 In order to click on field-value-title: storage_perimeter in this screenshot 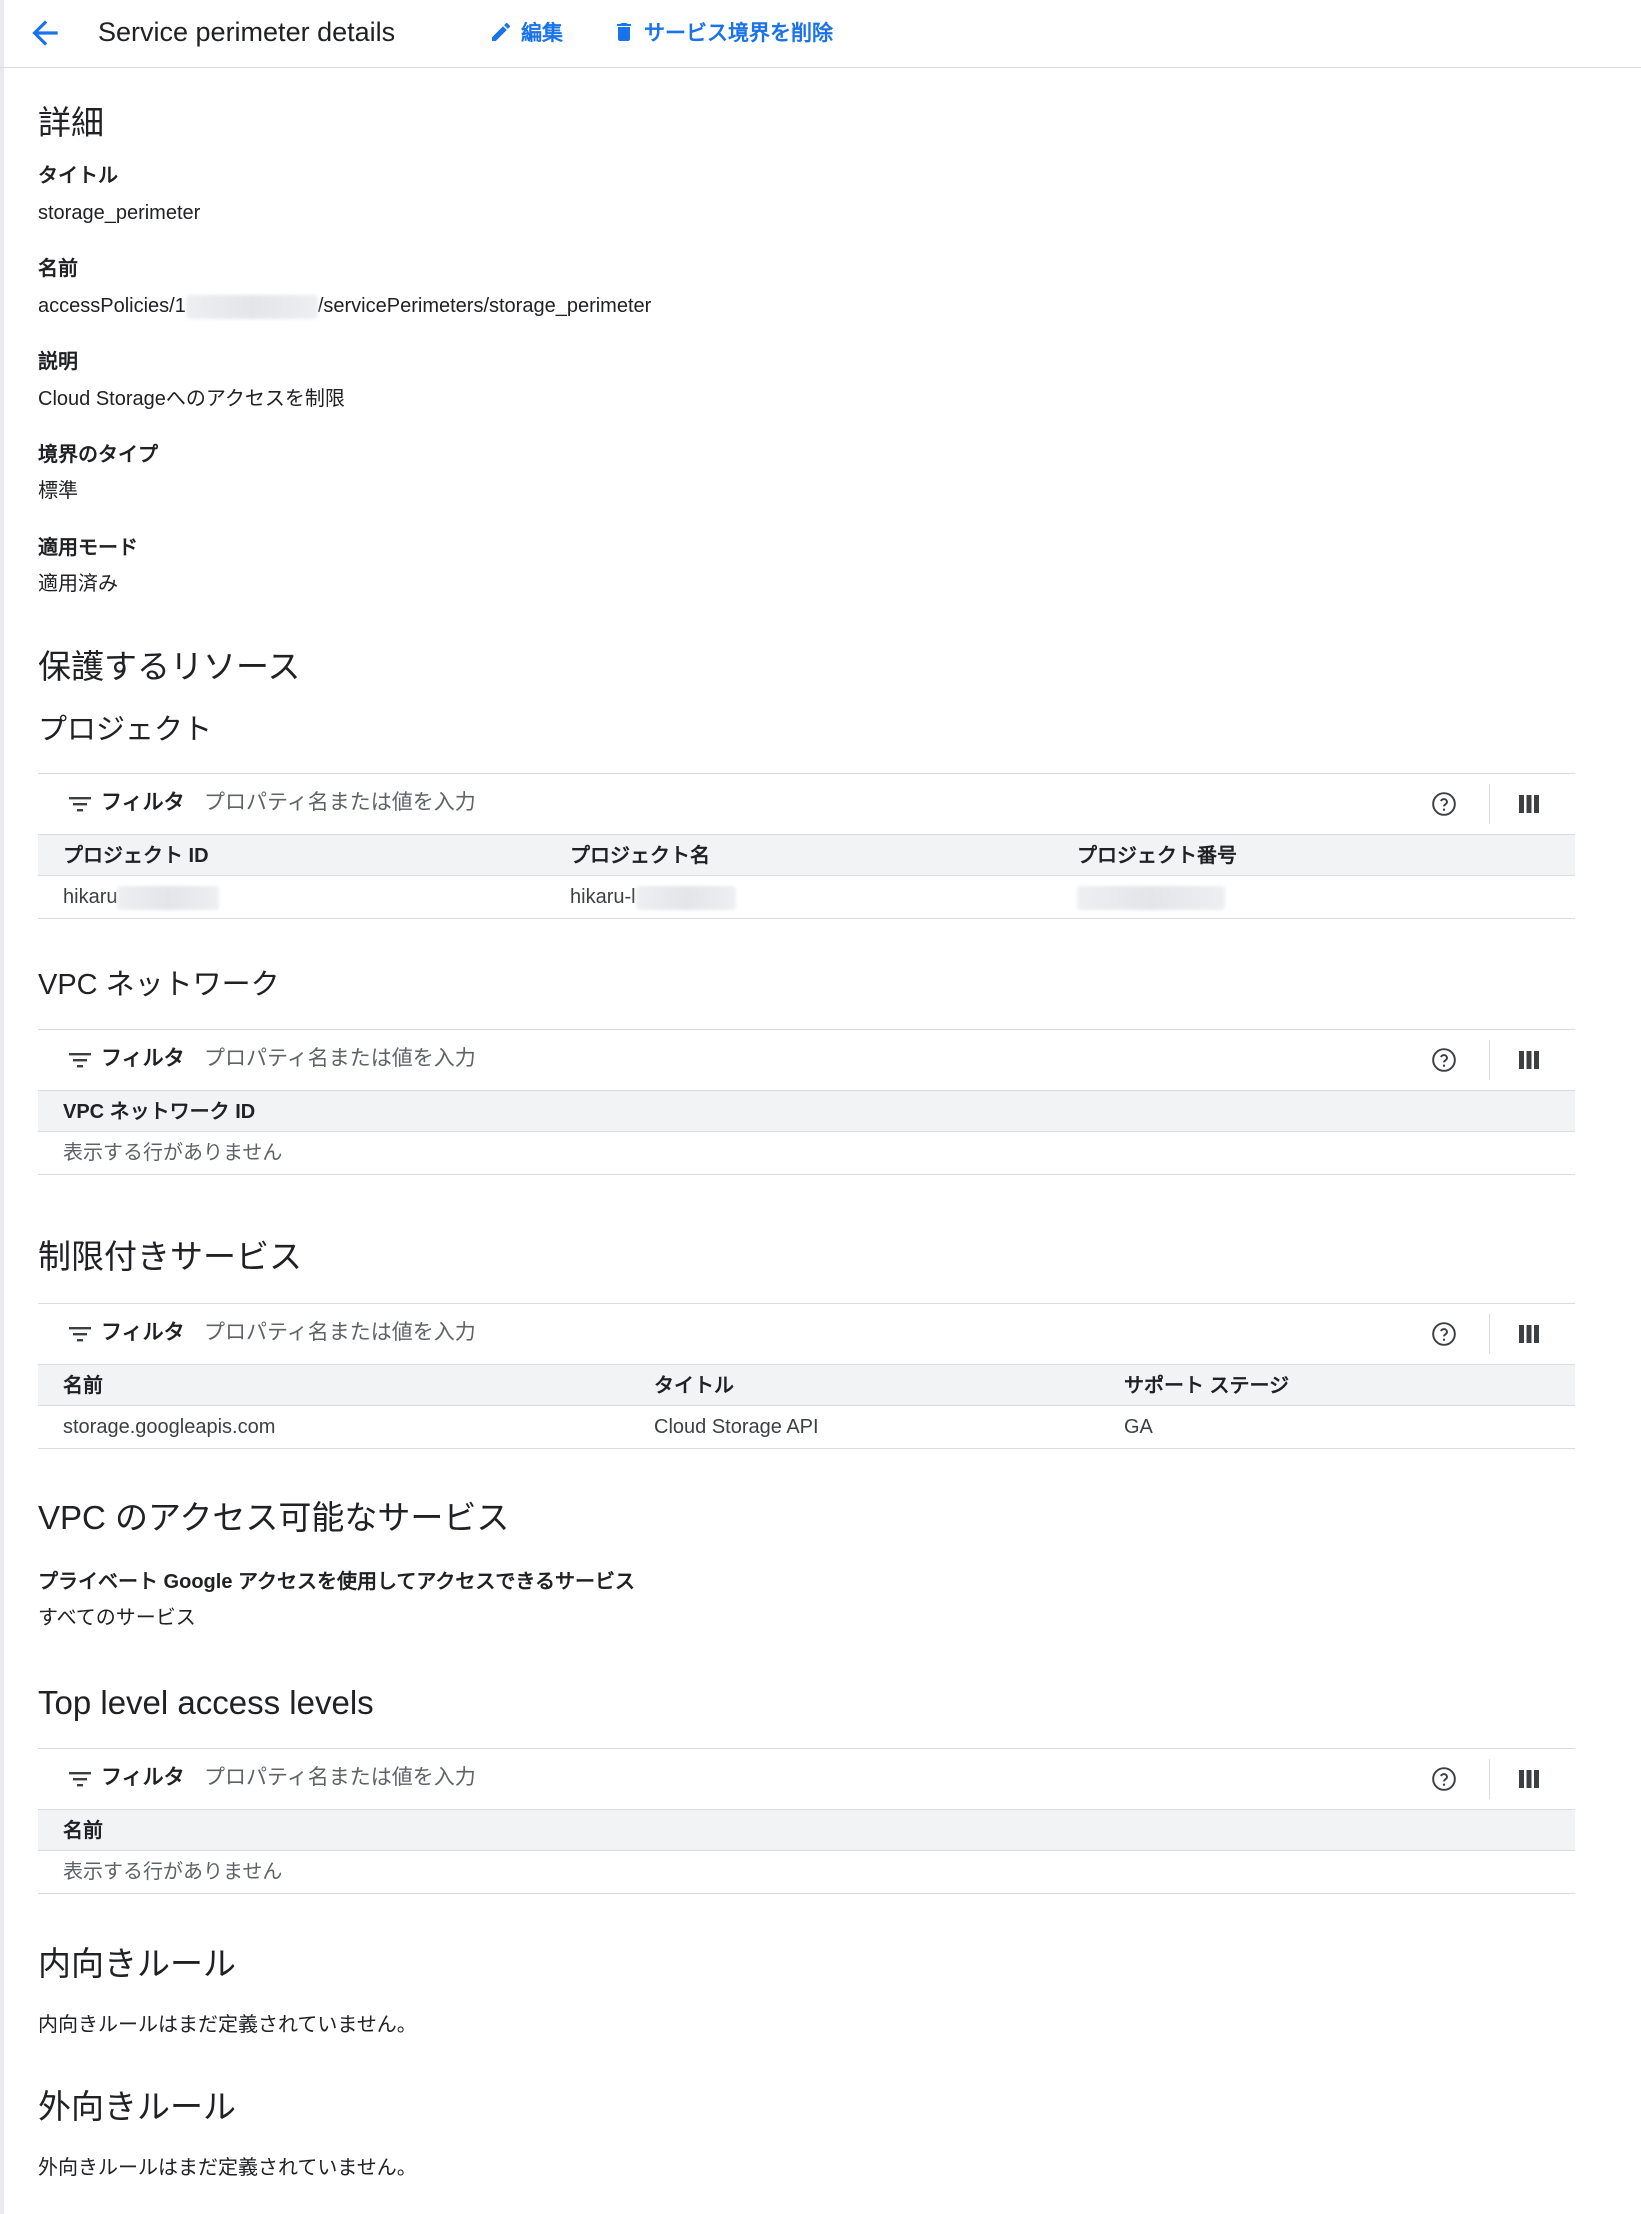, I will do `click(119, 213)`.